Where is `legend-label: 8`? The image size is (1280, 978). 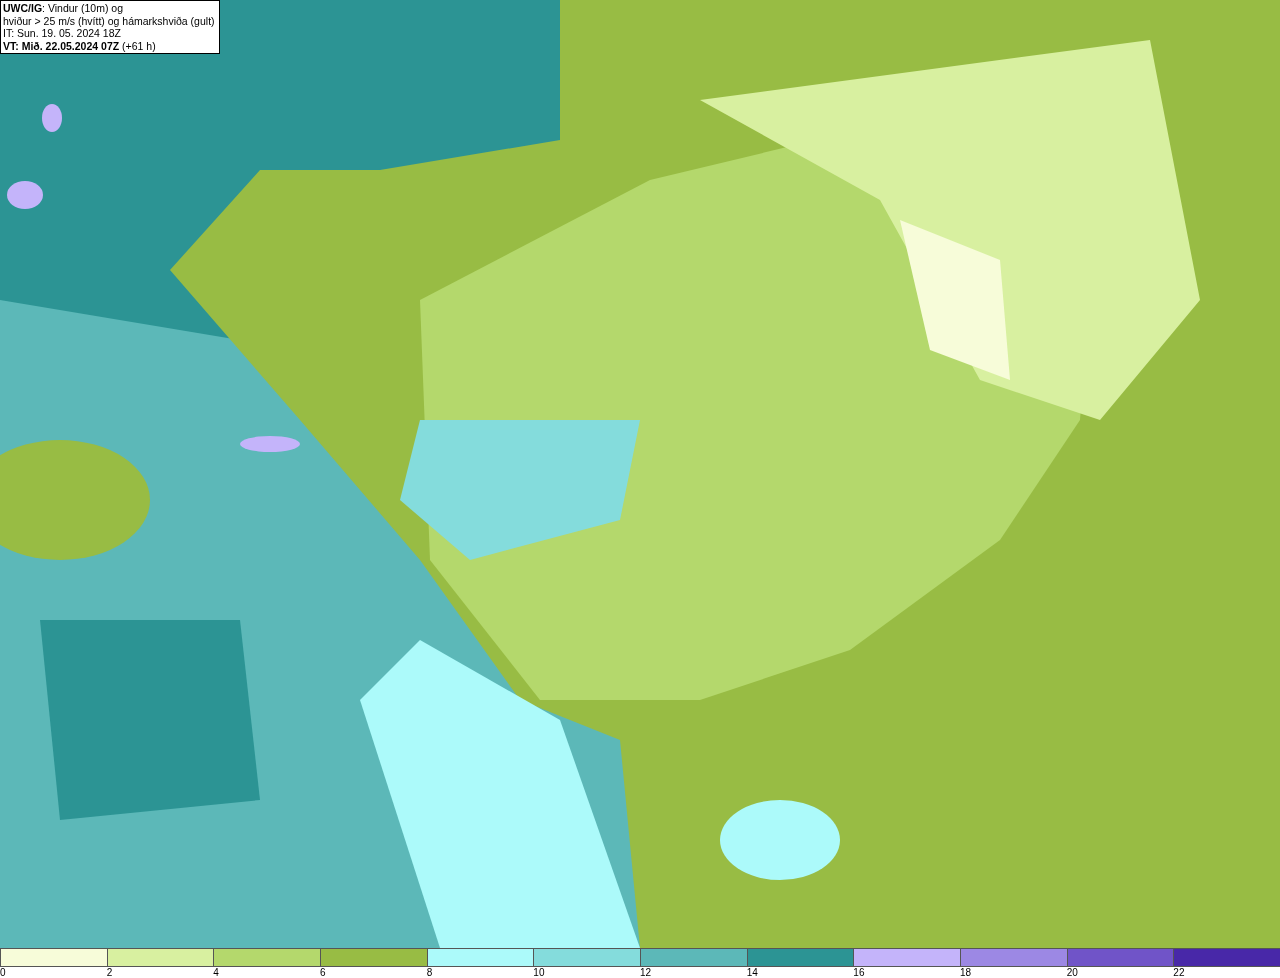
legend-label: 8 is located at coordinates (429, 972).